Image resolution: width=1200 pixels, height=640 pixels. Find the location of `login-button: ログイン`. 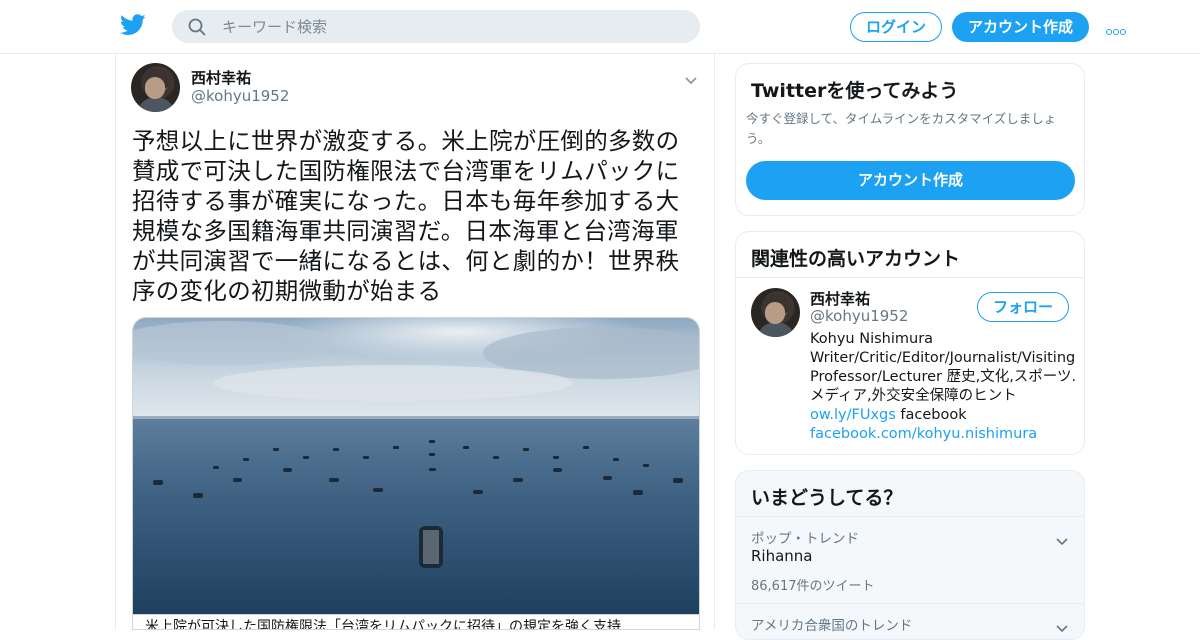

login-button: ログイン is located at coordinates (896, 27).